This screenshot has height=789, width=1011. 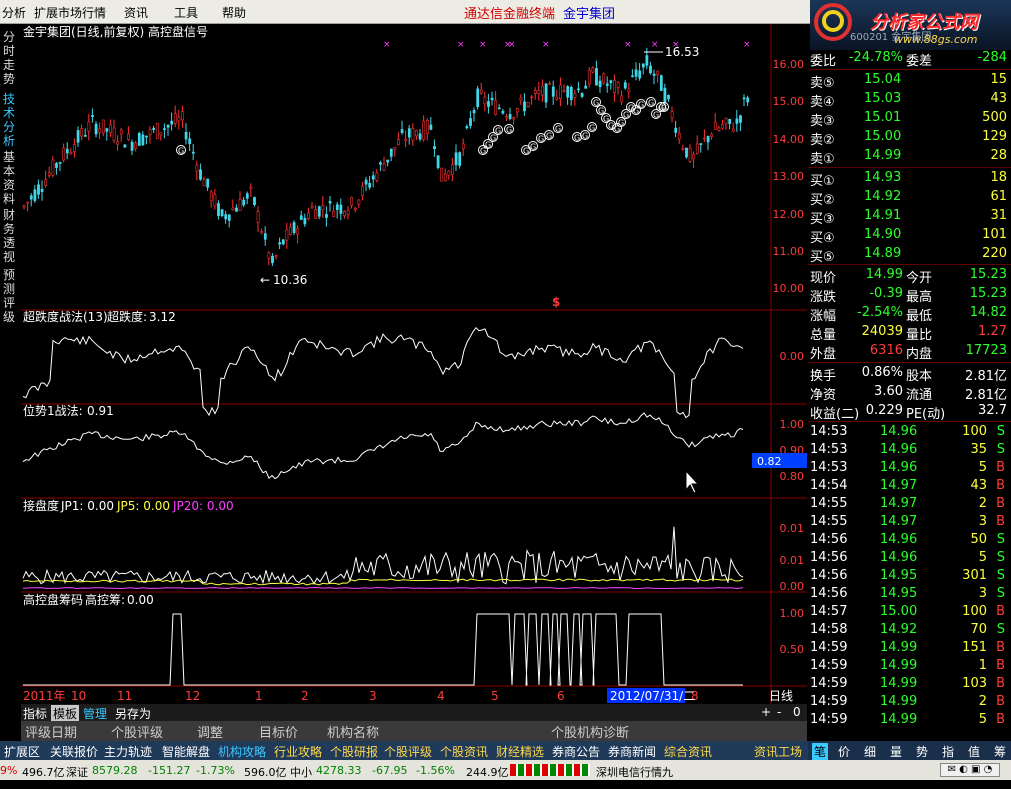 I want to click on func-button: 智能解盘, so click(x=186, y=751).